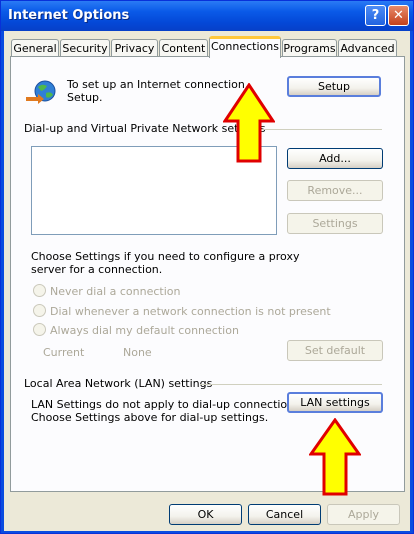  I want to click on dialup-settings-button: Settings, so click(335, 223).